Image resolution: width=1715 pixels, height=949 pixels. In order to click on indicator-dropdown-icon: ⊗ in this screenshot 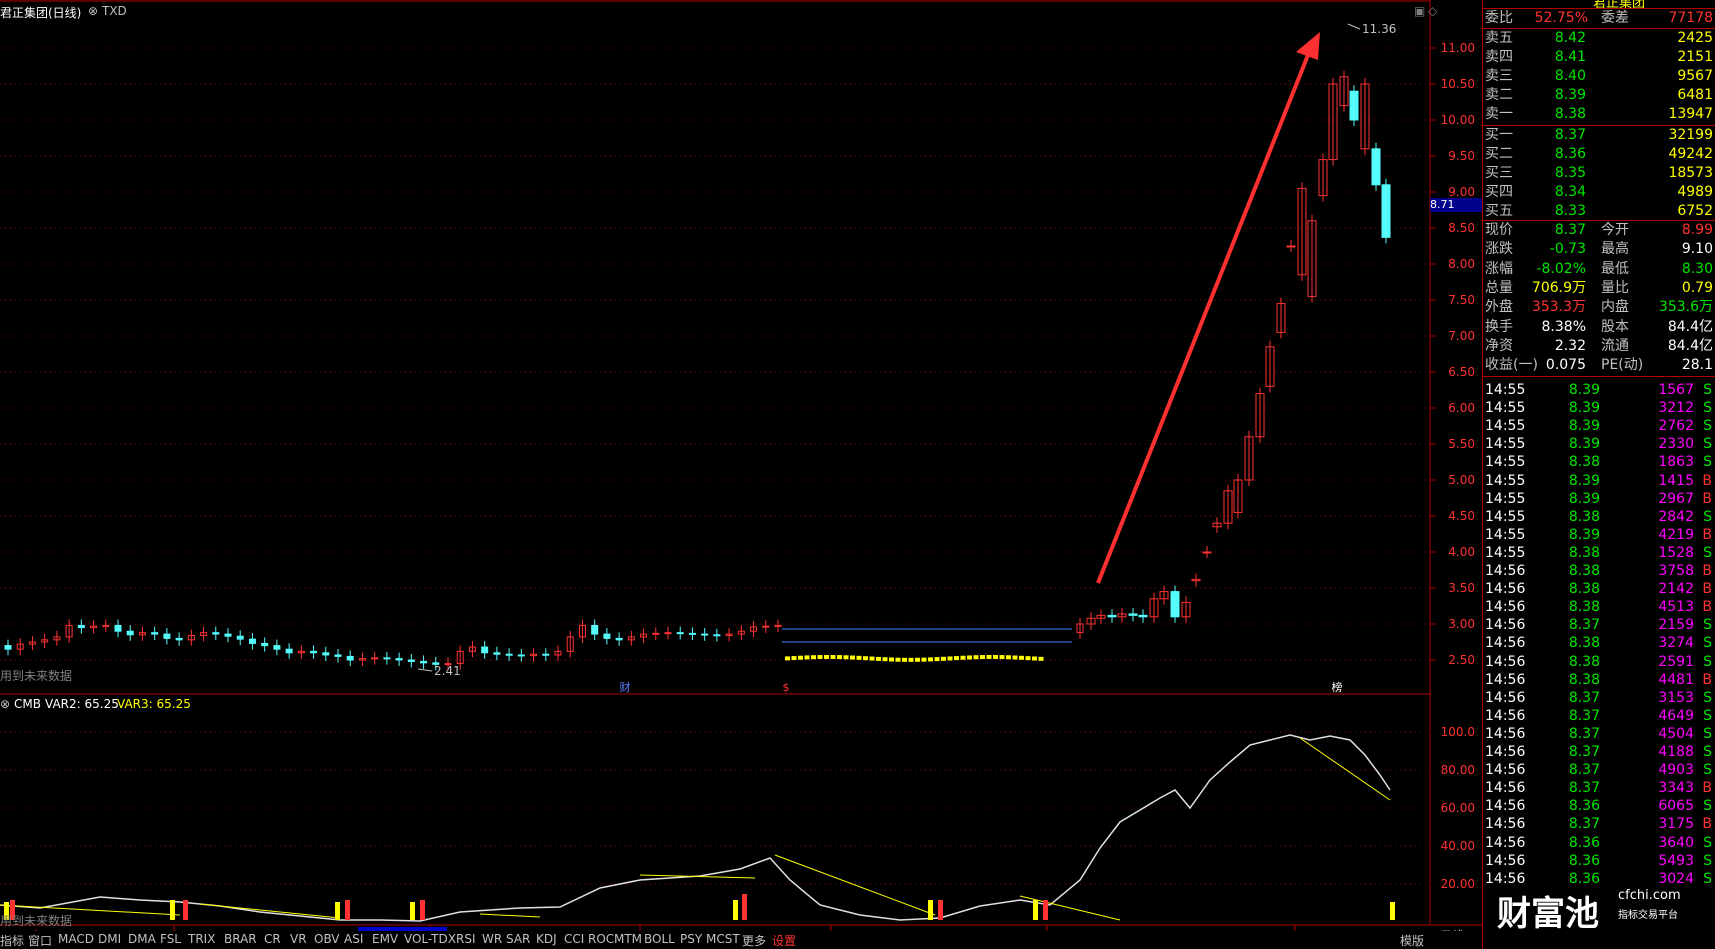, I will do `click(93, 11)`.